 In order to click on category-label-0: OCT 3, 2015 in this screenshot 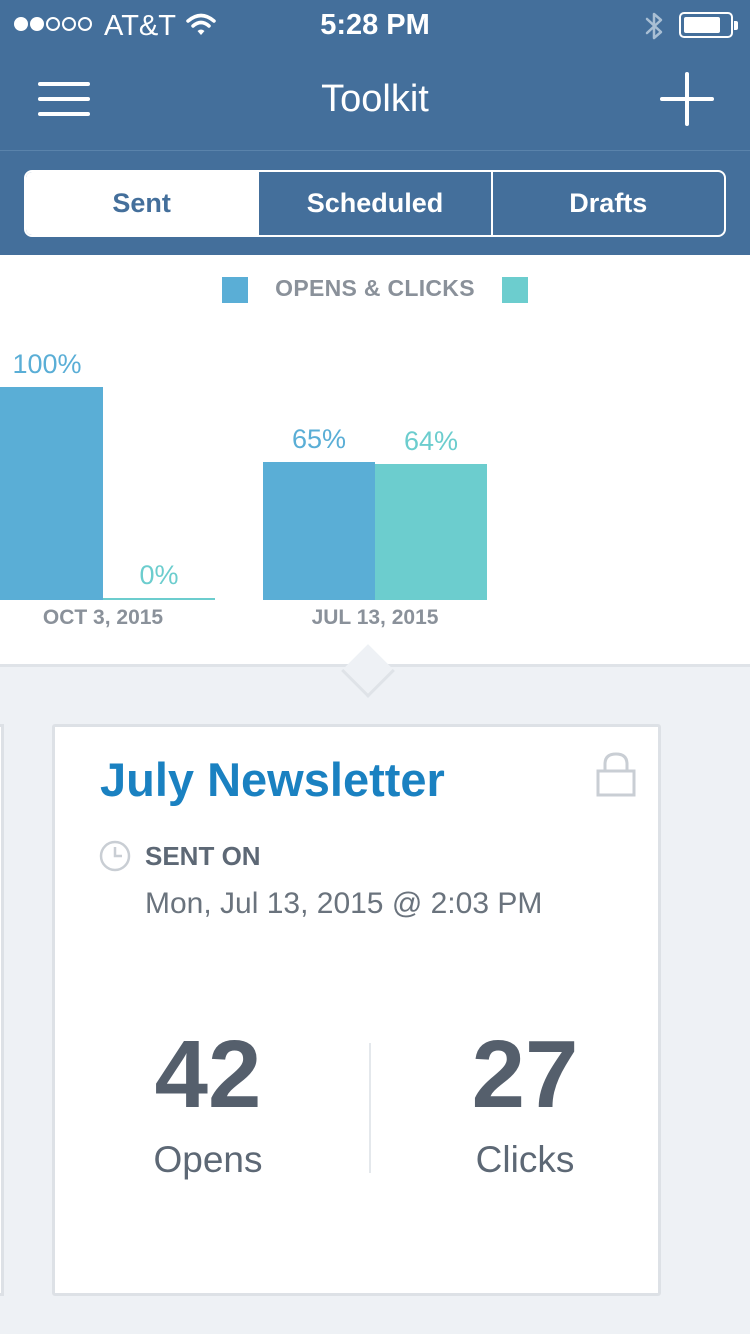, I will do `click(103, 617)`.